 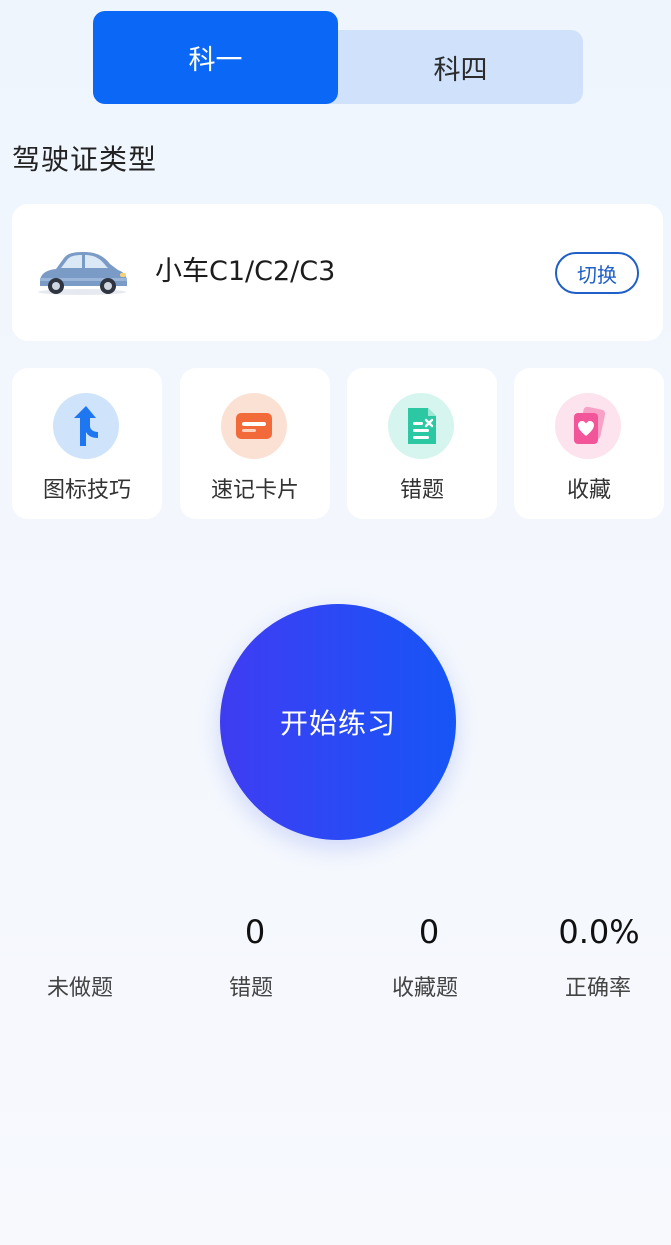 I want to click on tile-quick-cards: 速记卡片, so click(x=255, y=443).